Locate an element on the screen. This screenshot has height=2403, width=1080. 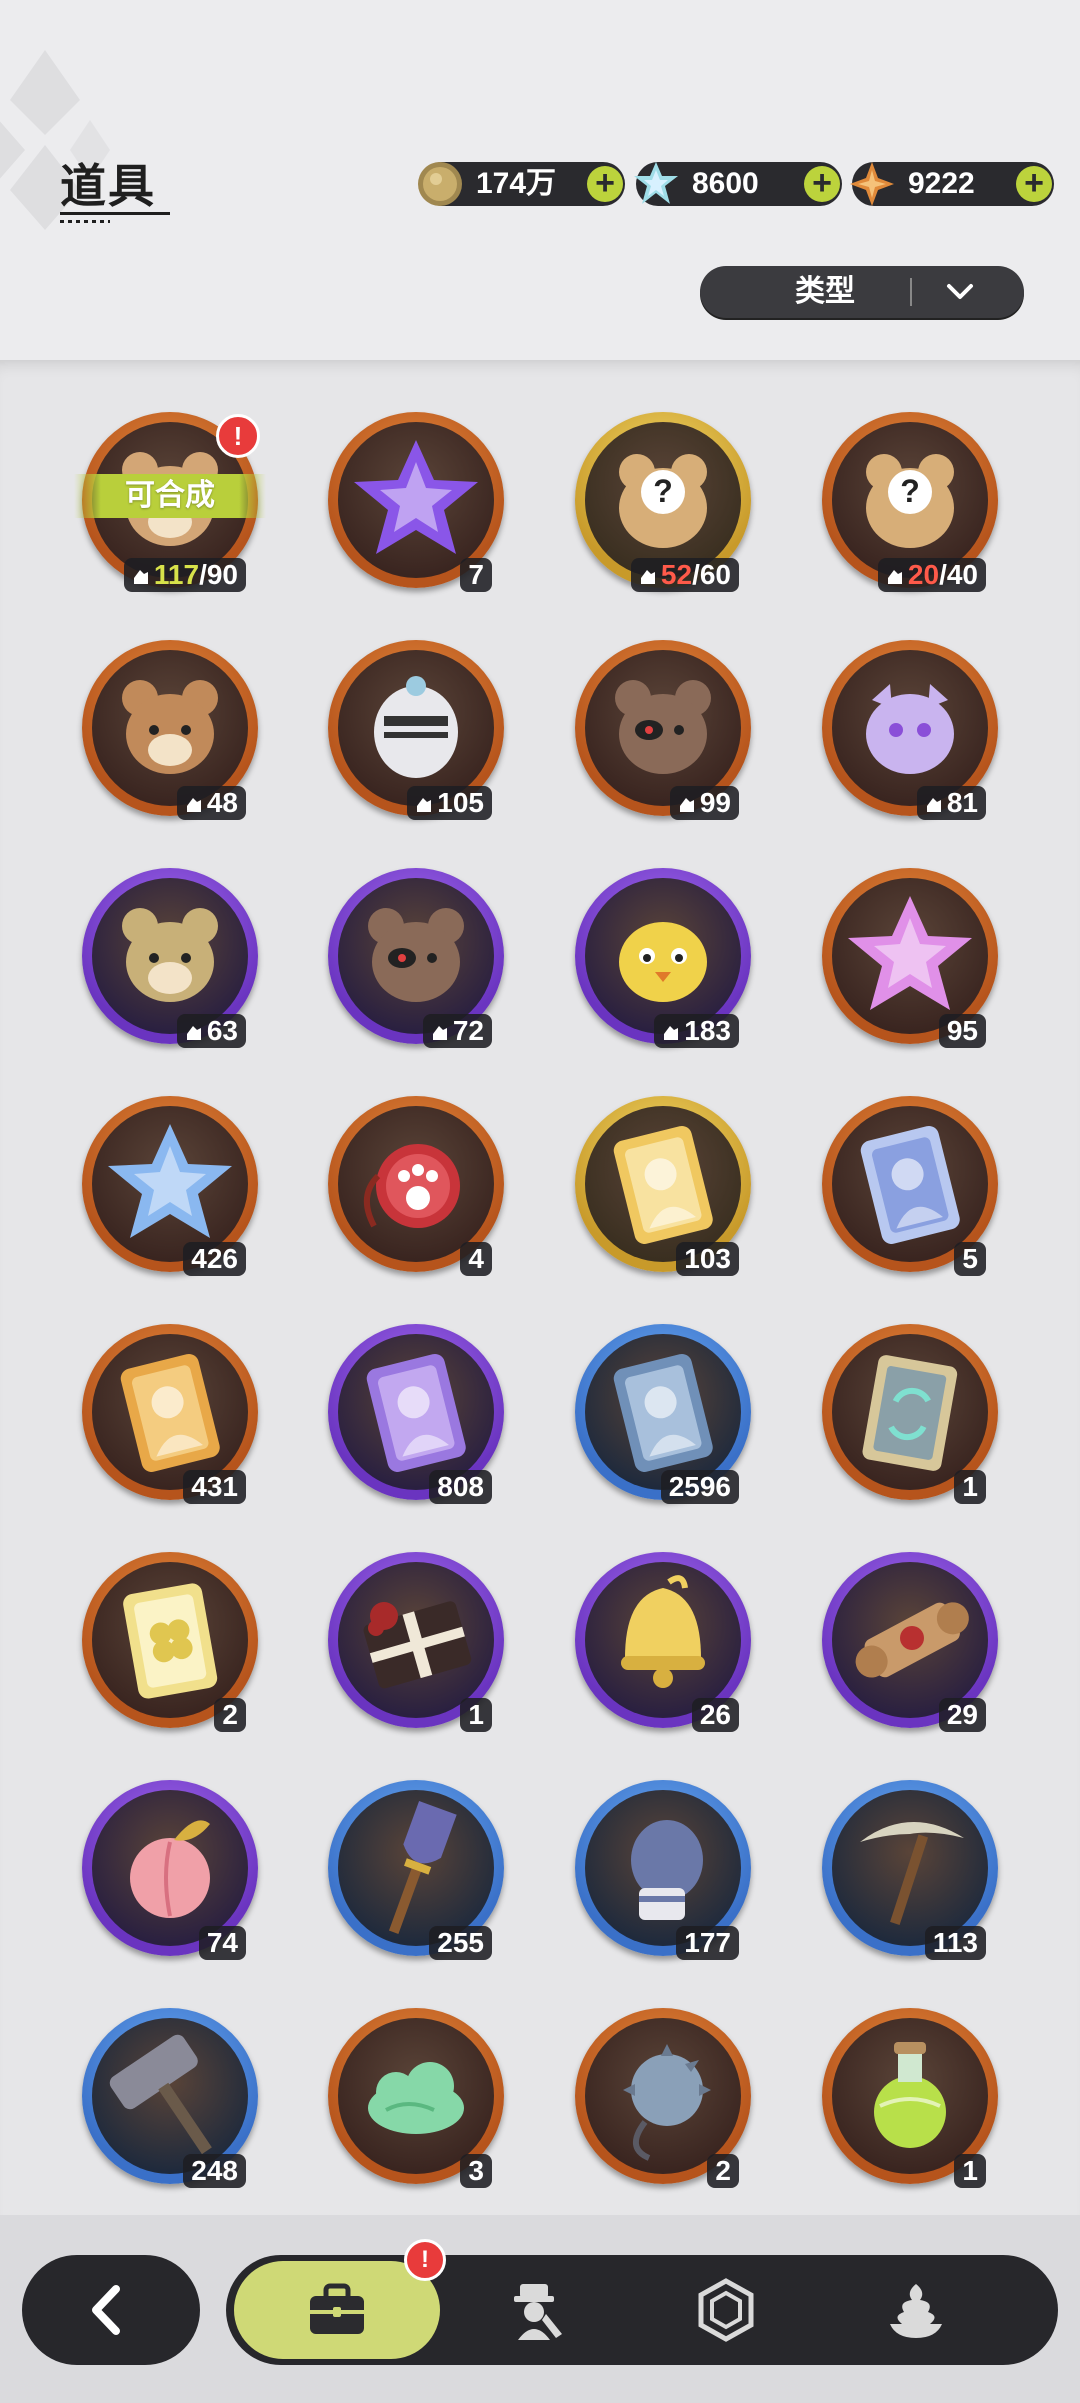
page-title: 道具 is located at coordinates (108, 186).